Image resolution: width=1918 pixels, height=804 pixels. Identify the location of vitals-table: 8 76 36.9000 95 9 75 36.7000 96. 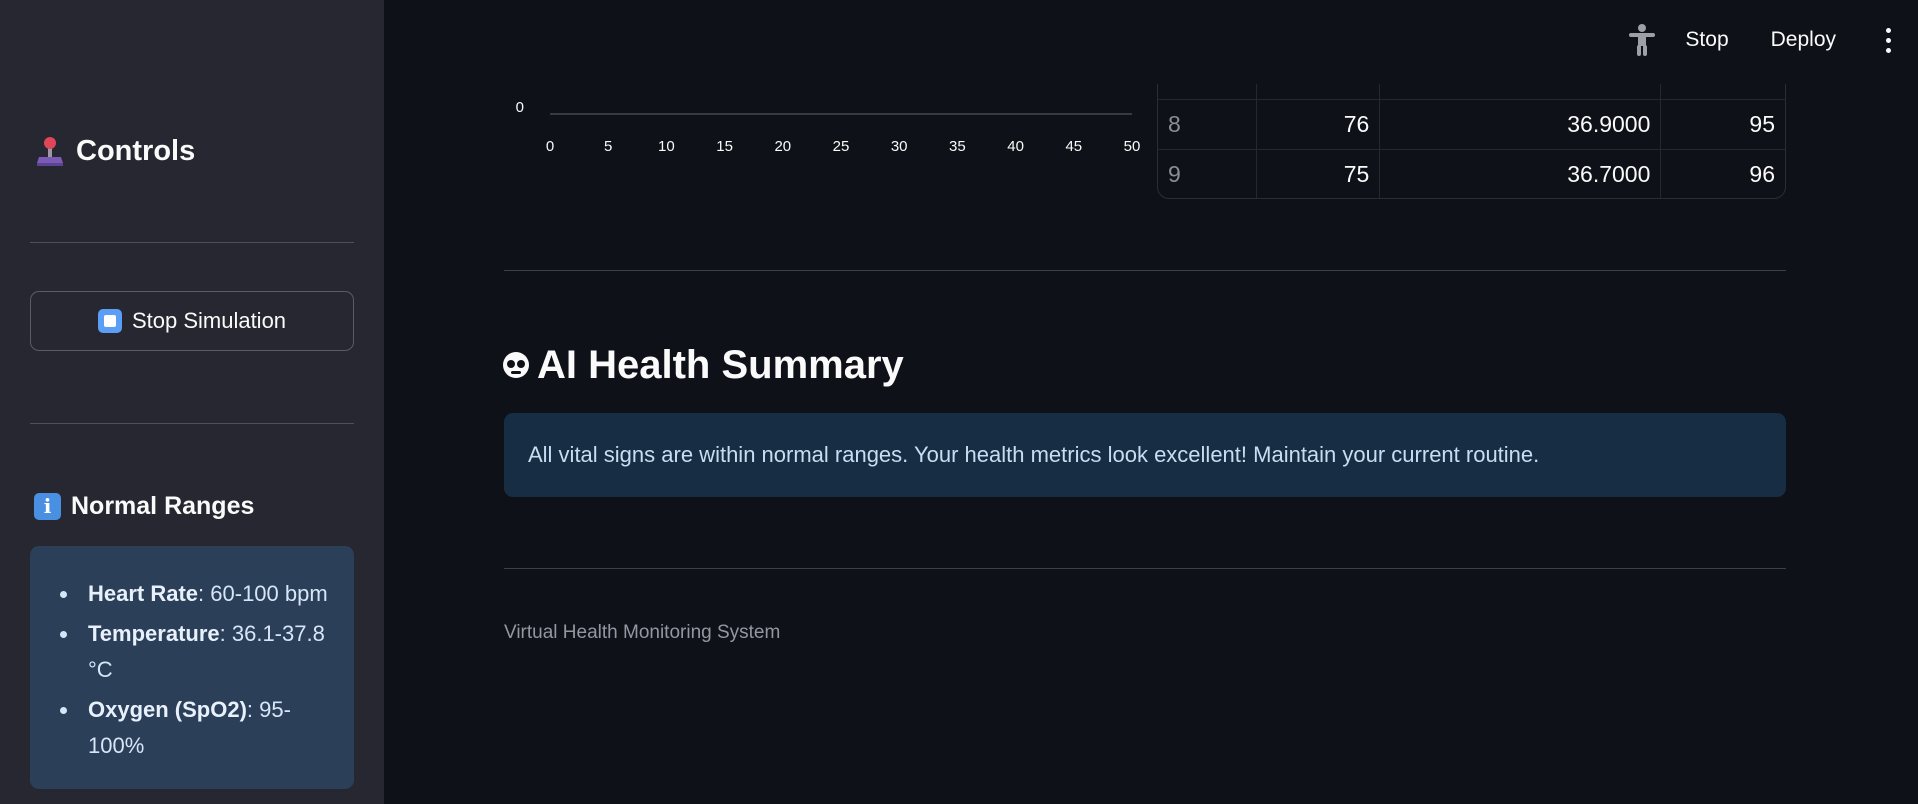
(1471, 141).